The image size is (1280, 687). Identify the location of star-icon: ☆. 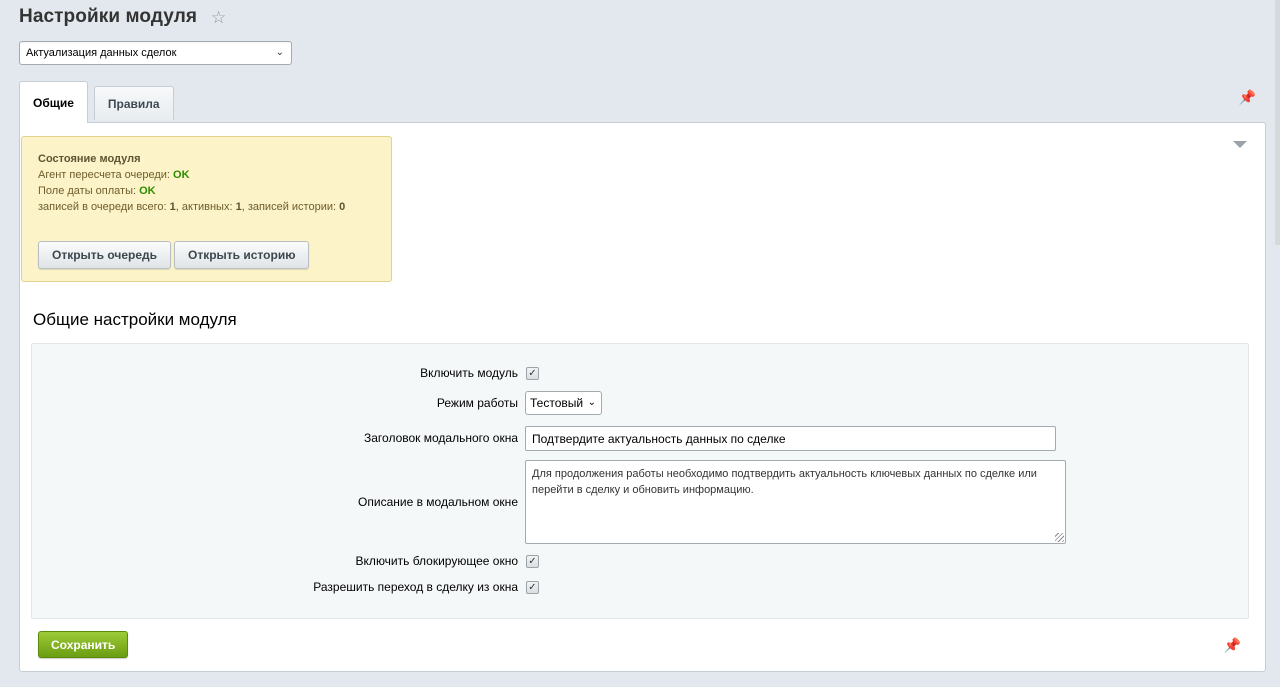
(218, 17).